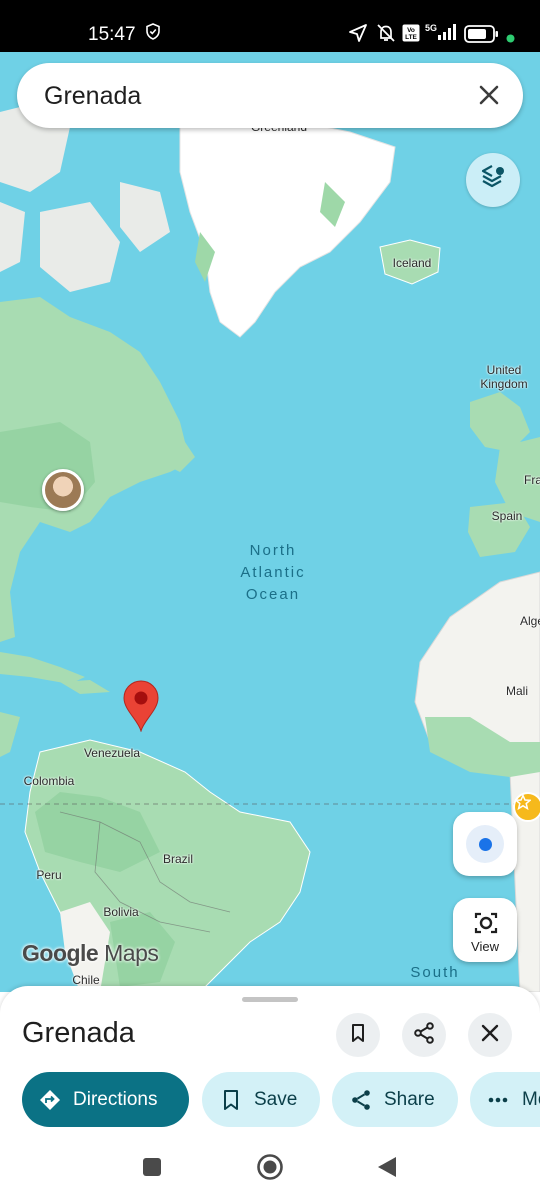 The height and width of the screenshot is (1199, 540). I want to click on label-spain: Spain, so click(507, 516).